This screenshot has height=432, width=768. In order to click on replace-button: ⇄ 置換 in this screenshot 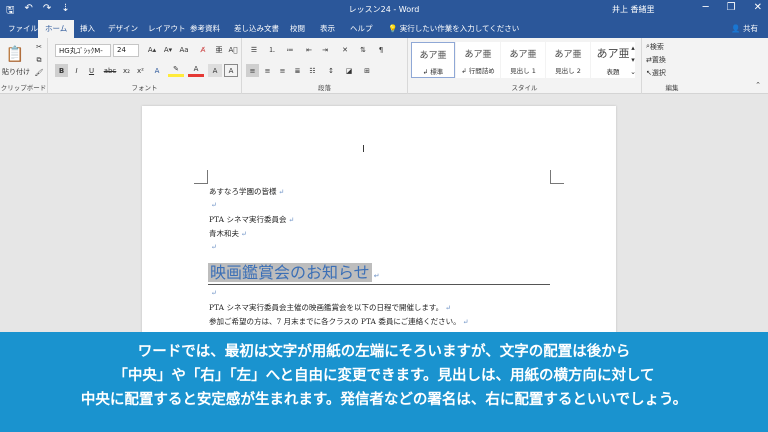, I will do `click(656, 59)`.